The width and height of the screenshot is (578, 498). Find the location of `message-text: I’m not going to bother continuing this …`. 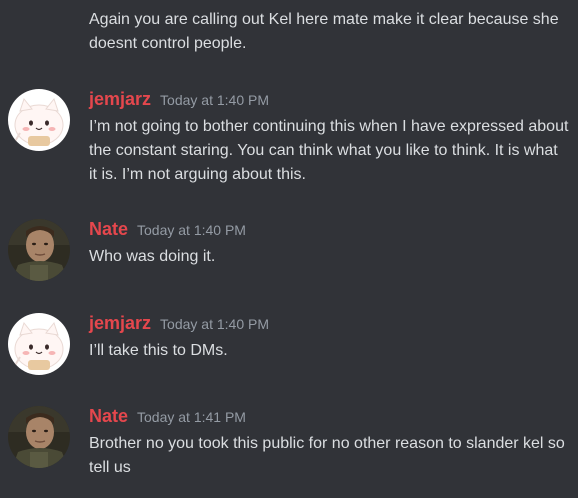

message-text: I’m not going to bother continuing this … is located at coordinates (329, 150).